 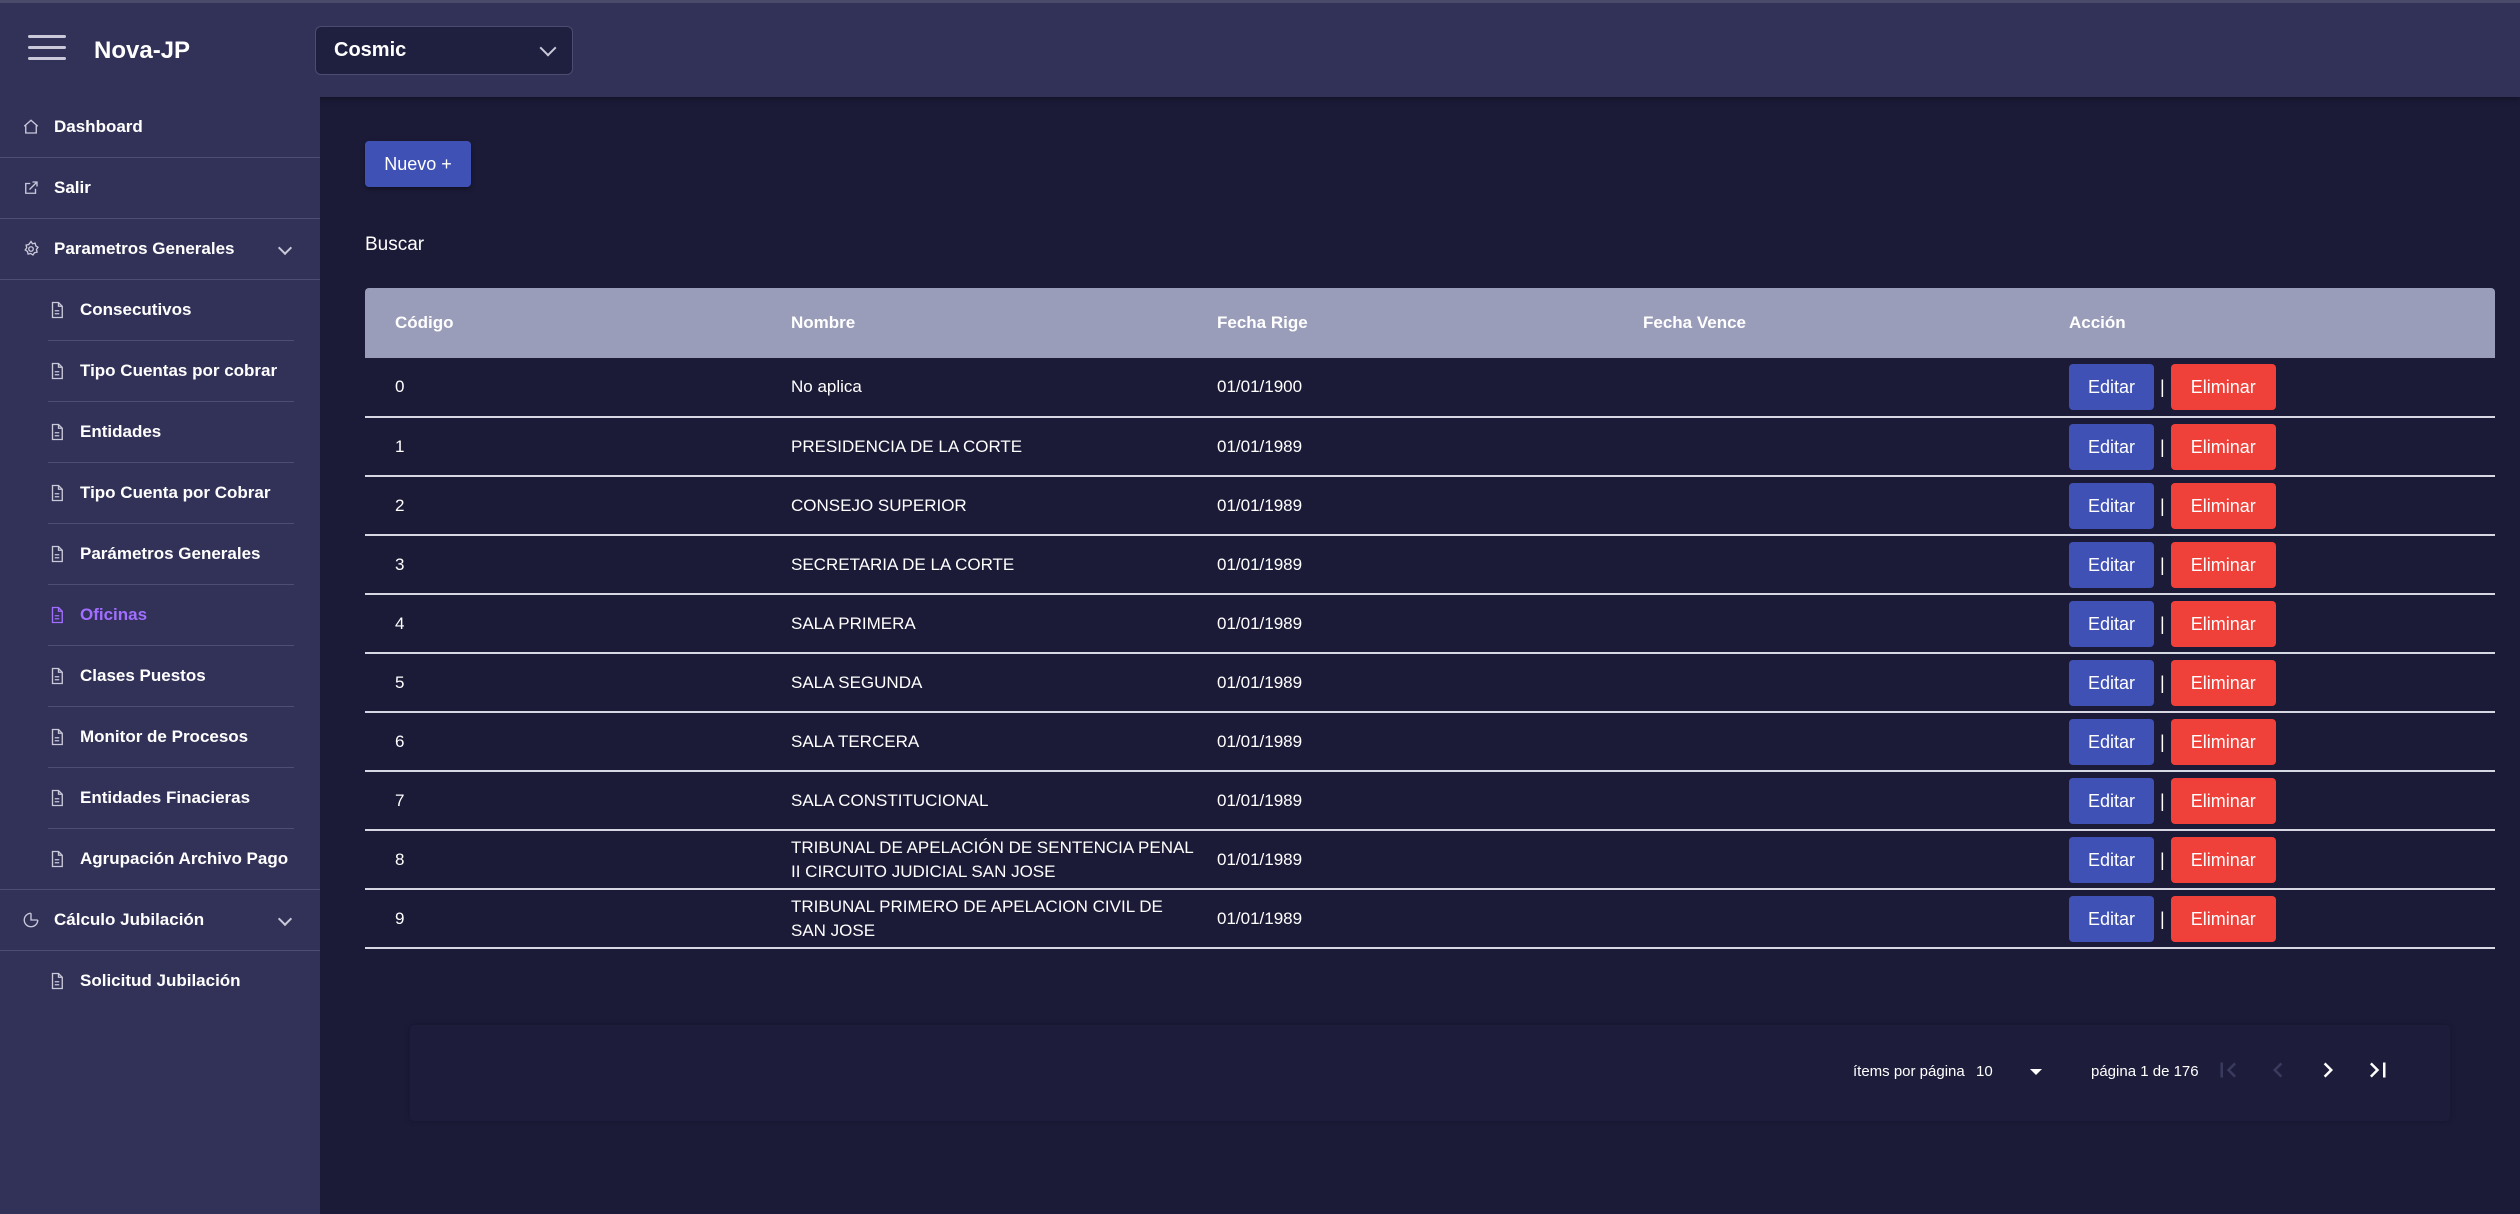 I want to click on cell-codigo: 1, so click(x=578, y=446).